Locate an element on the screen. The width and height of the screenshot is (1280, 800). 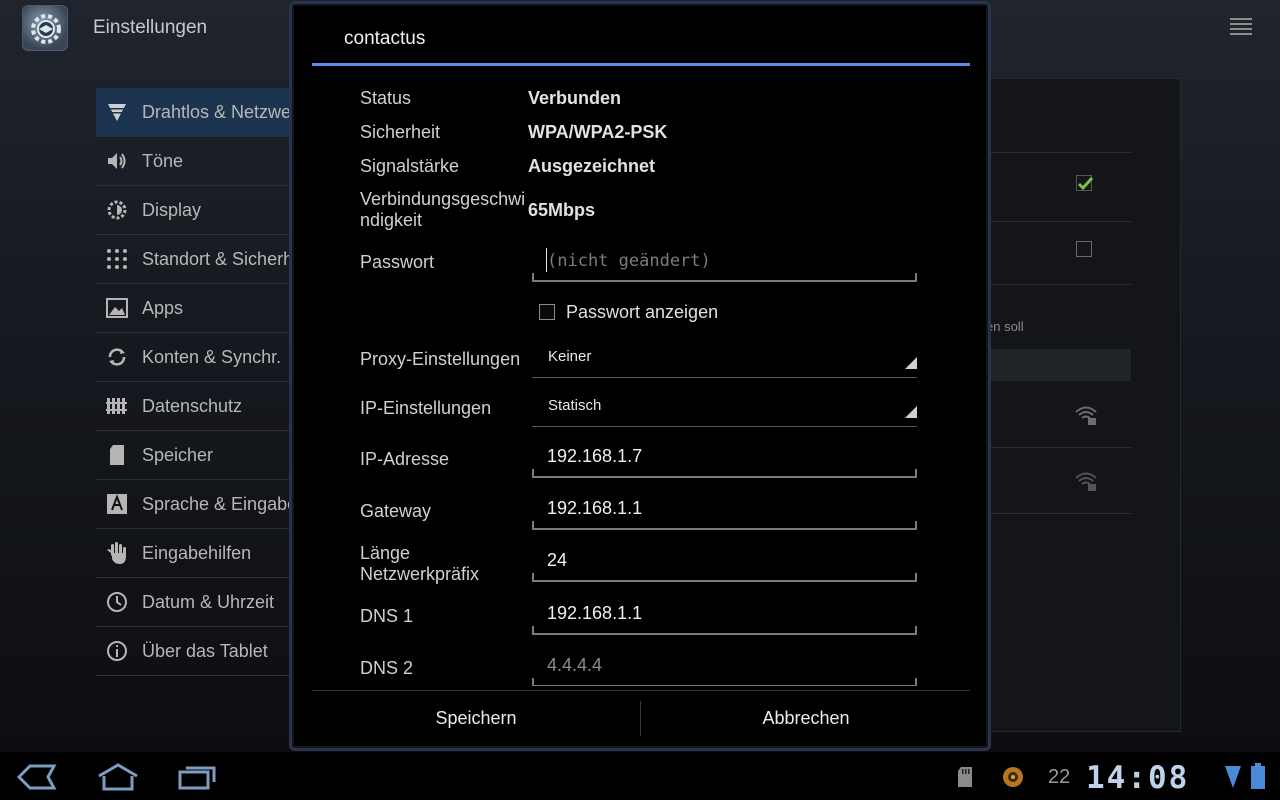
recent-apps-icon is located at coordinates (197, 777).